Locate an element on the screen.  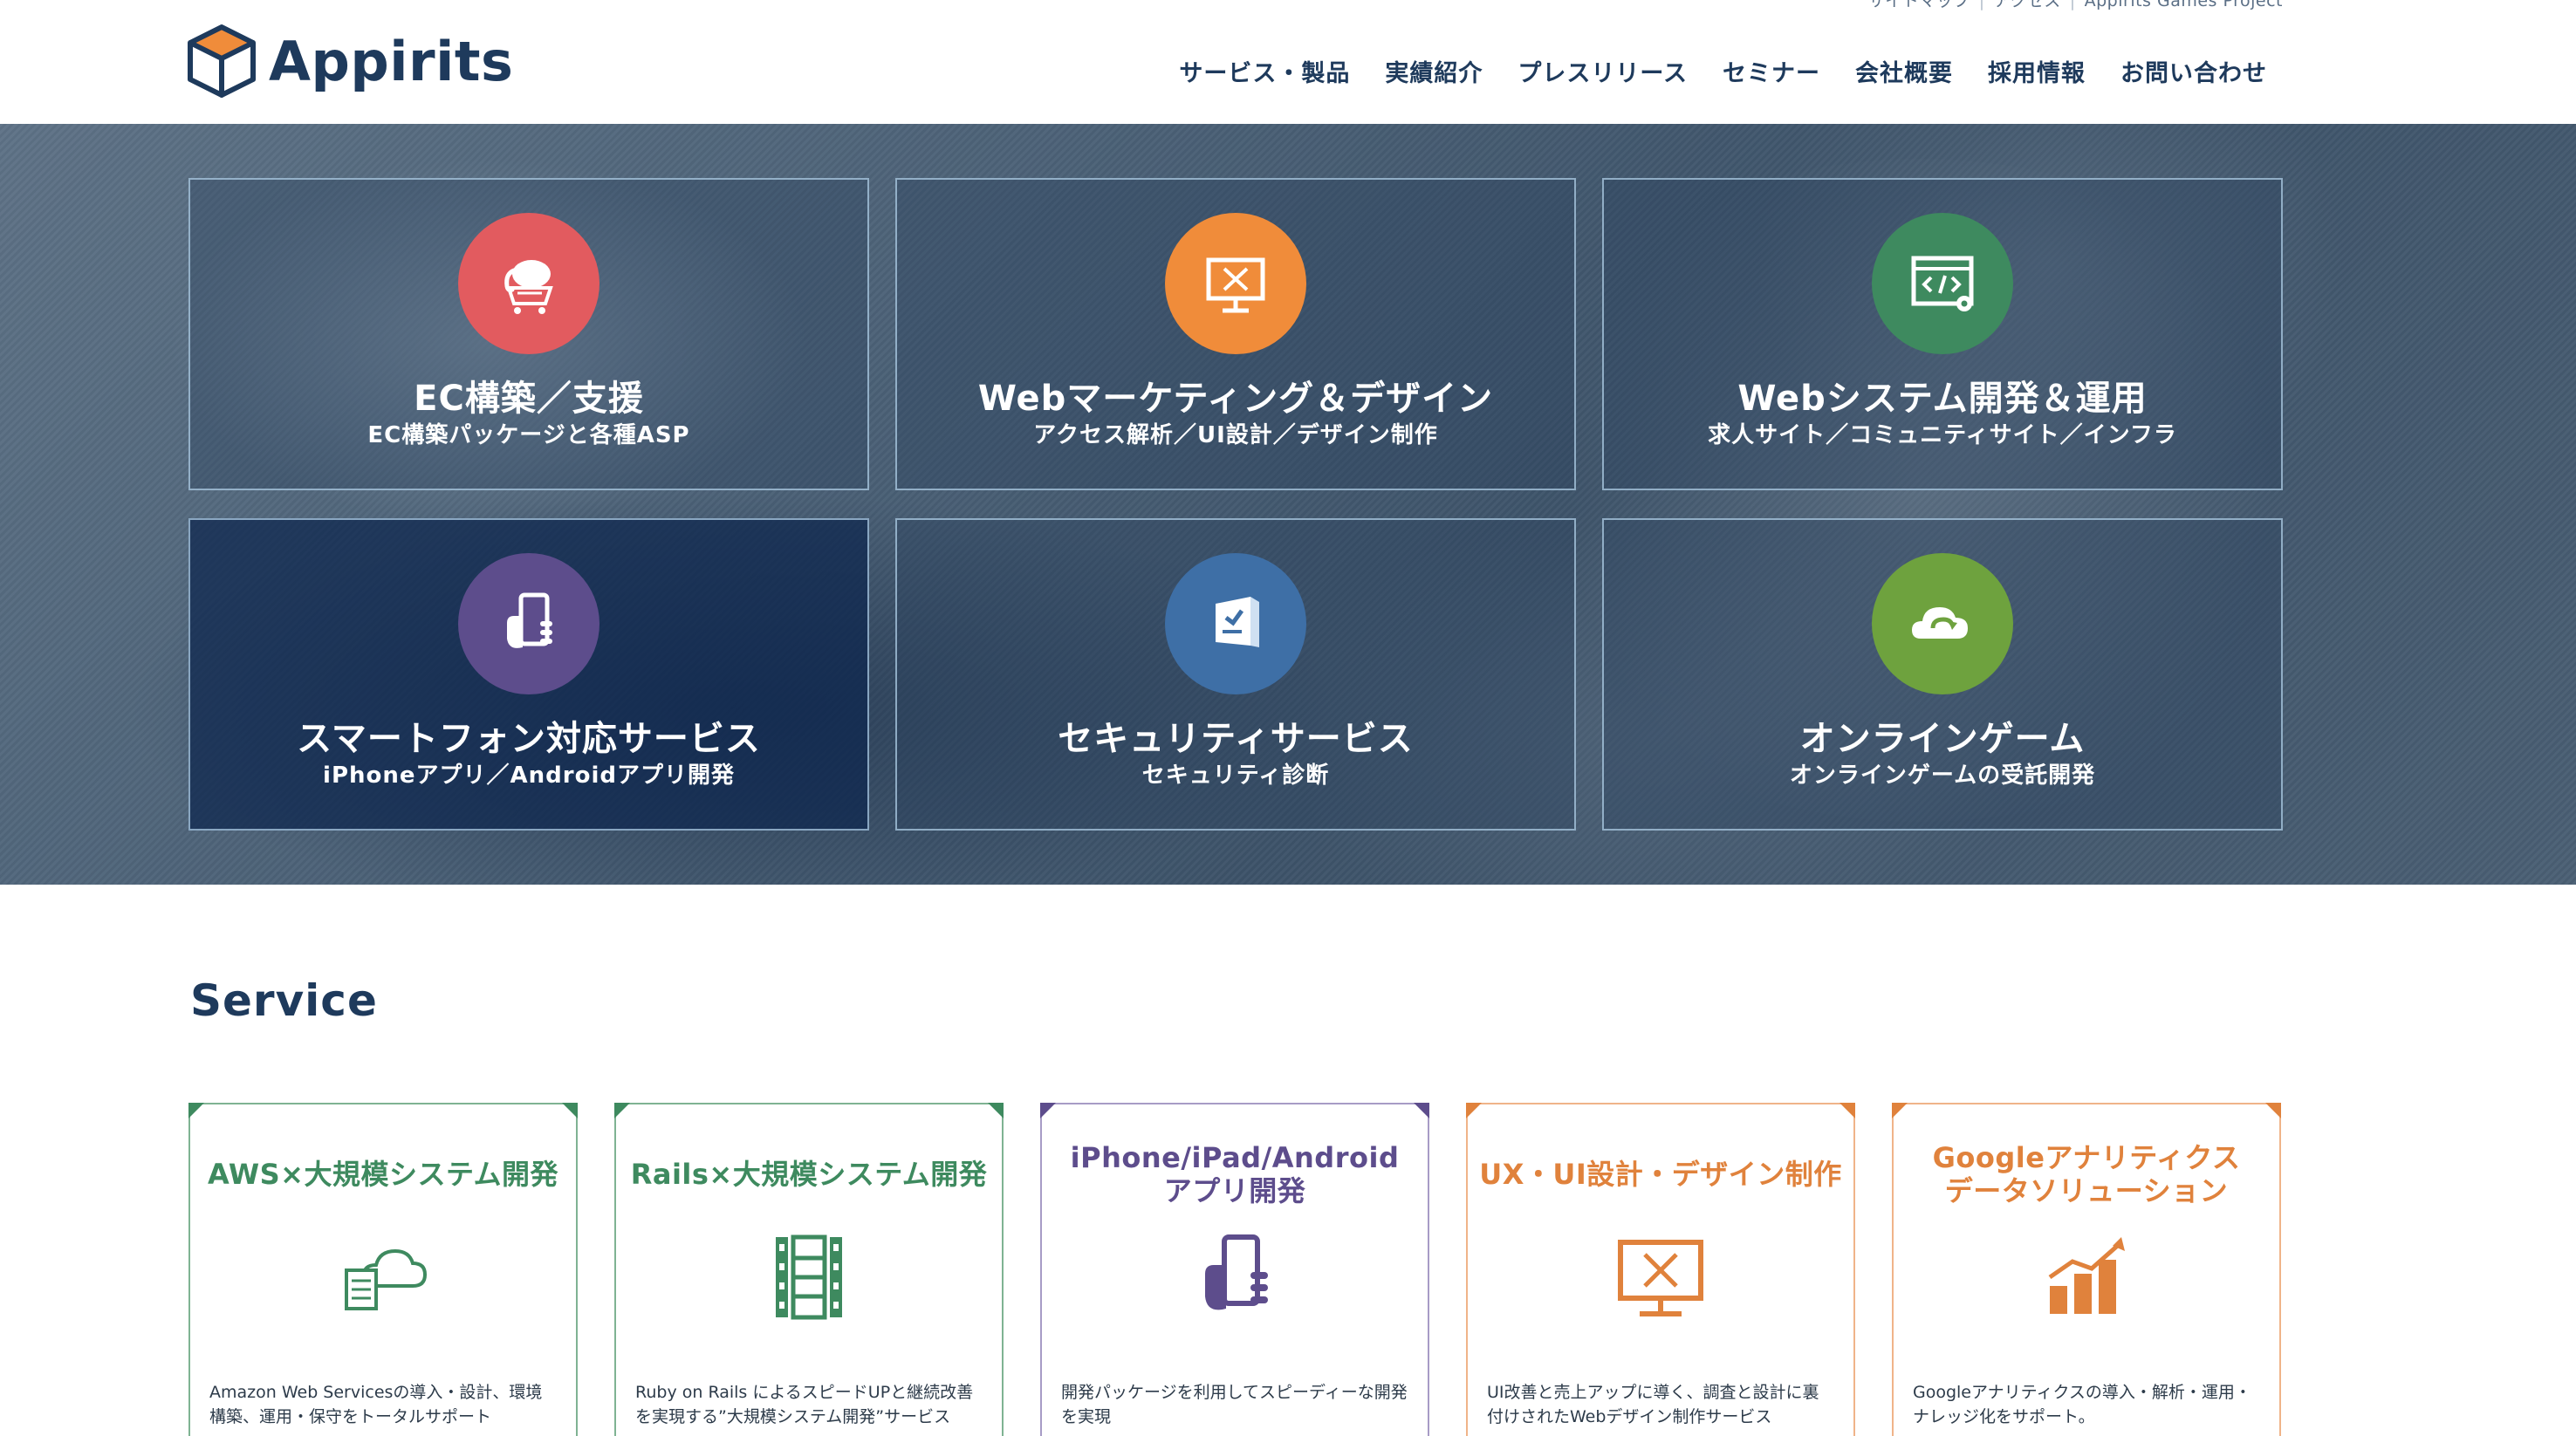
film-strip-icon is located at coordinates (809, 1277).